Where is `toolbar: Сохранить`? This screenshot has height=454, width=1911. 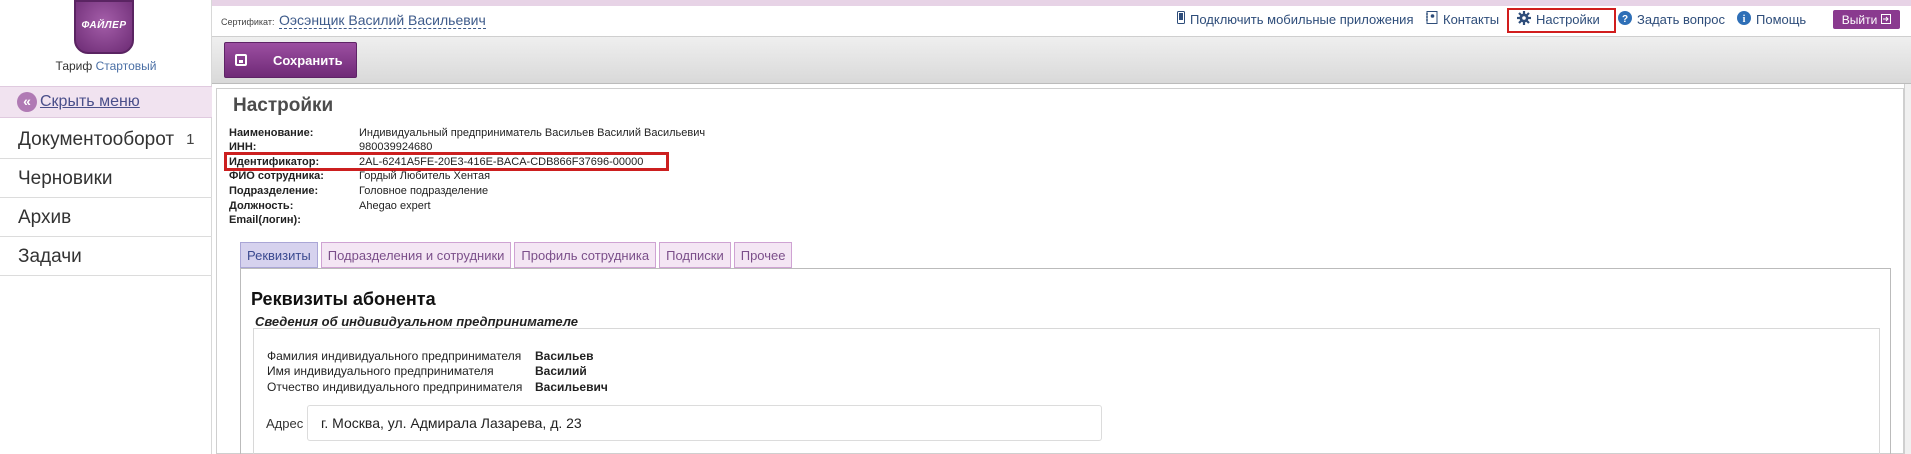 toolbar: Сохранить is located at coordinates (1061, 60).